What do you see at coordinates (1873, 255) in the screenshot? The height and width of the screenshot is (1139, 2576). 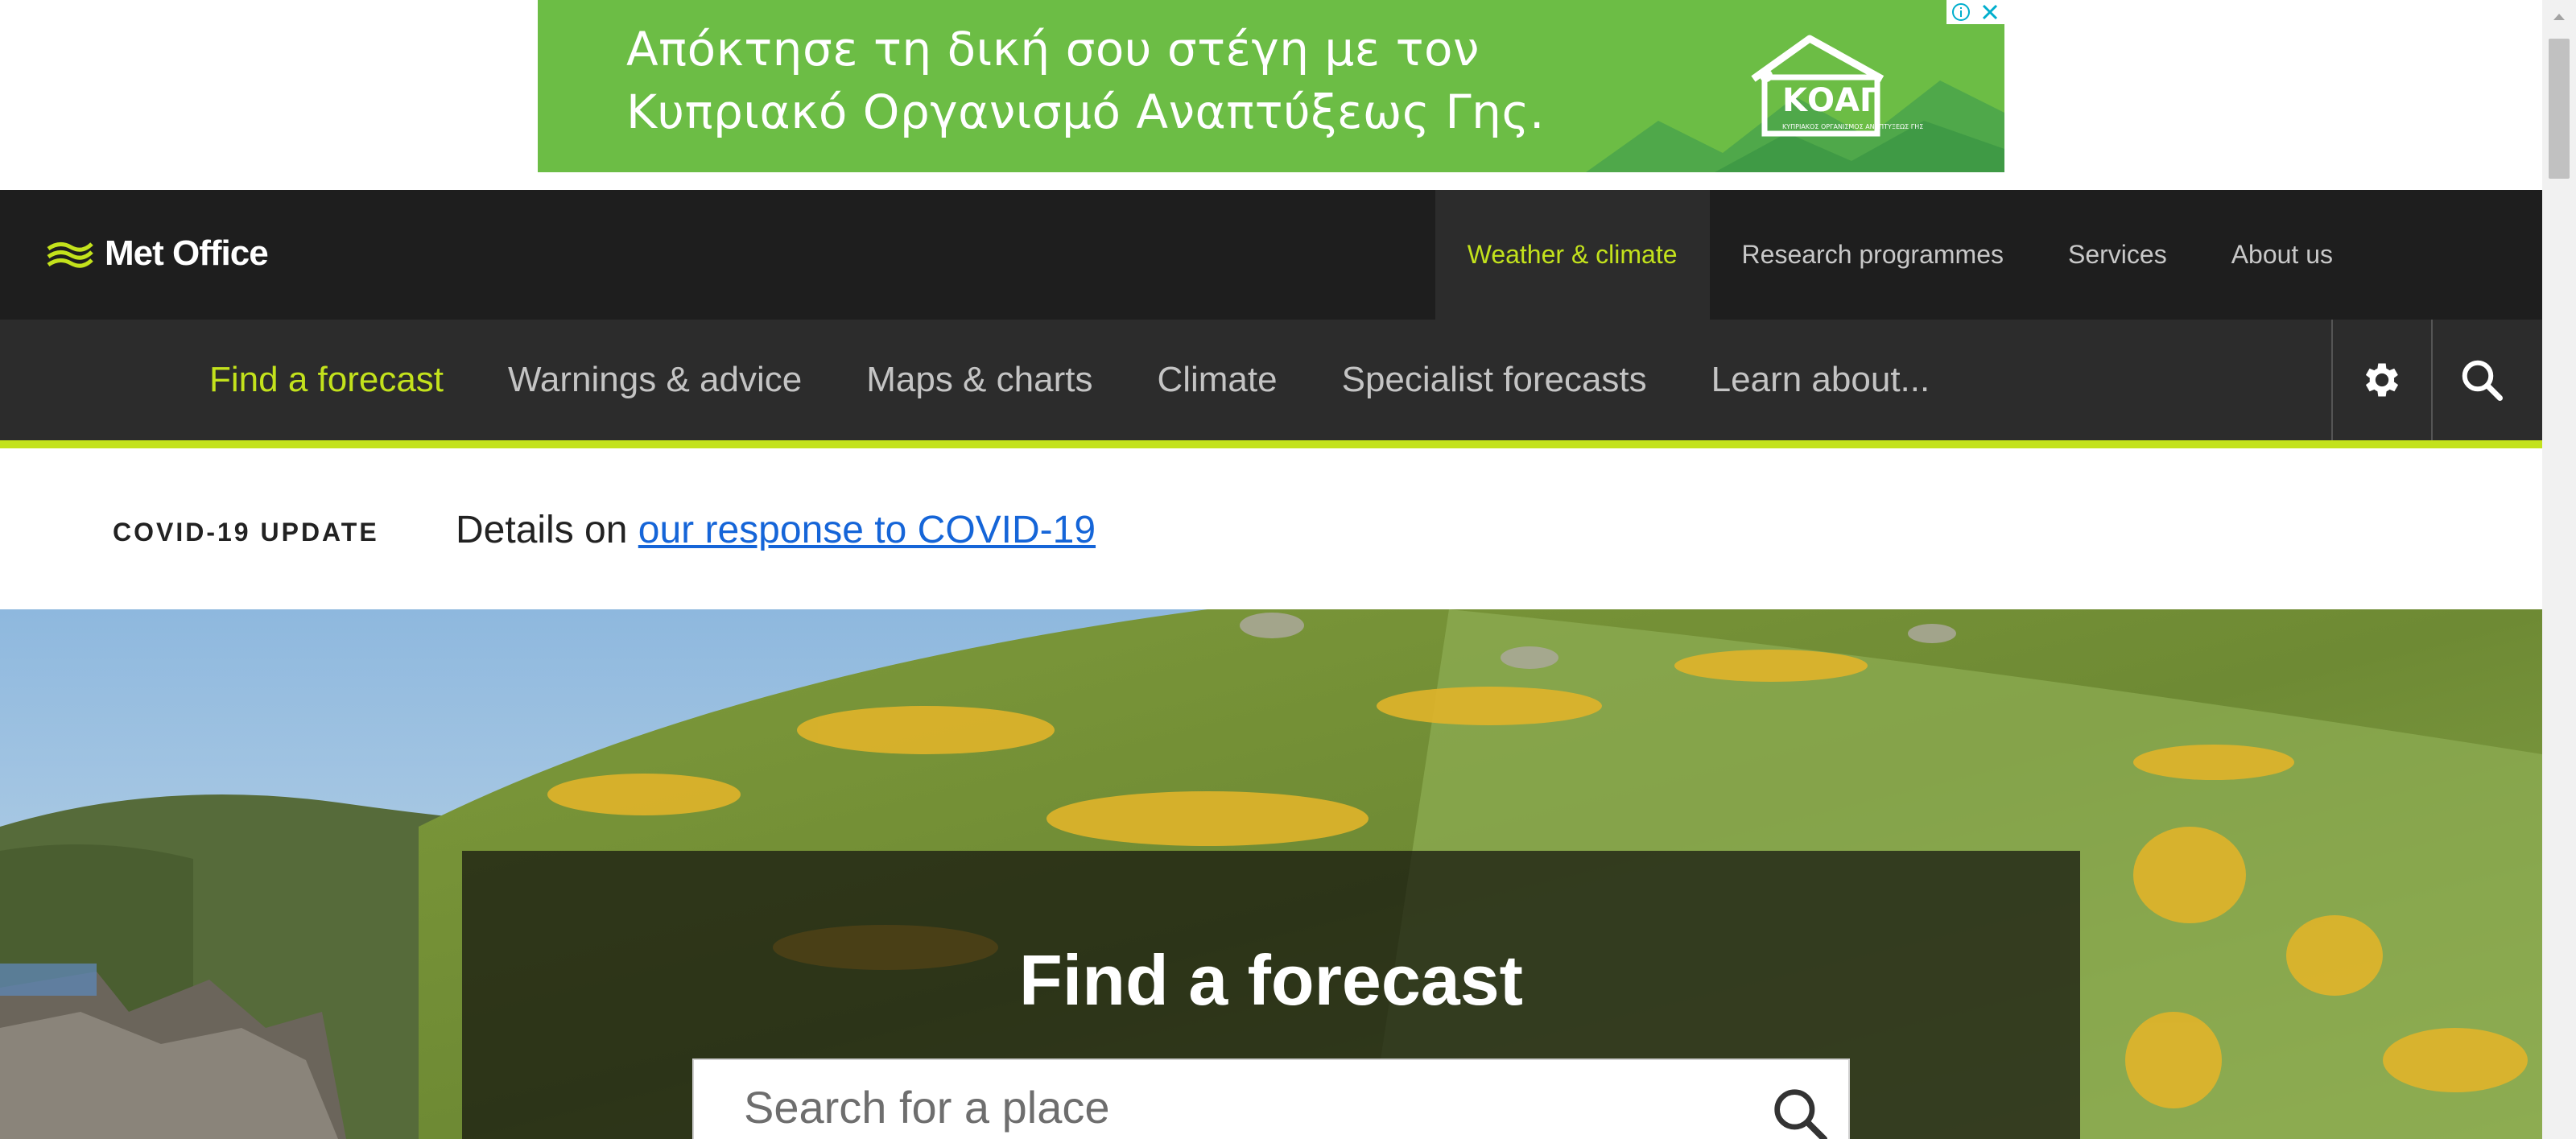 I see `top-nav-research-programmes: Research programmes` at bounding box center [1873, 255].